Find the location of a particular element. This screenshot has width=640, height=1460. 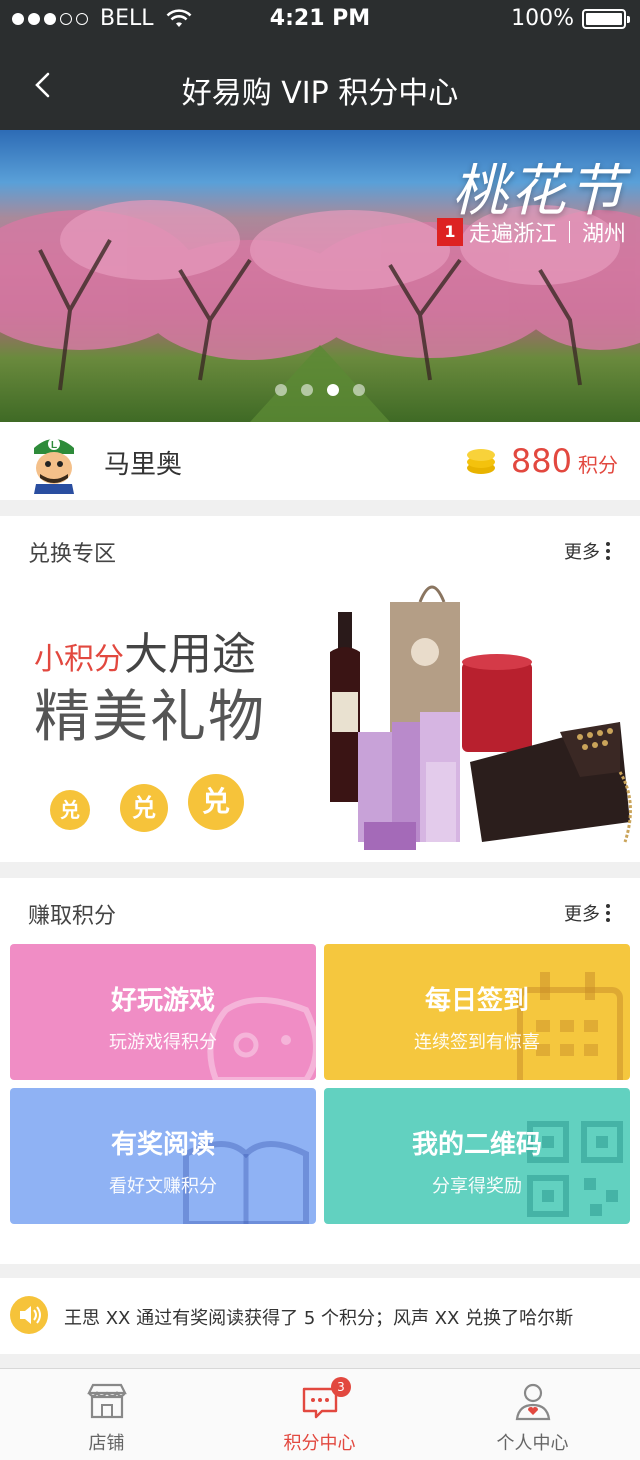

card-qr-code: 我的二维码 分享得奖励 is located at coordinates (477, 1156).